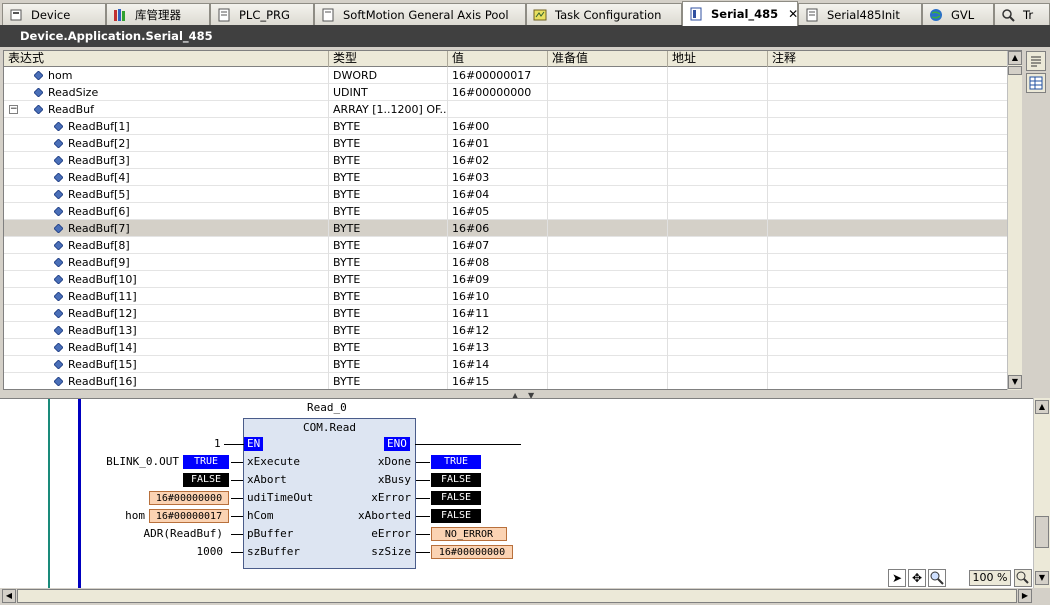  Describe the element at coordinates (206, 480) in the screenshot. I see `input-value-badge: FALSE` at that location.